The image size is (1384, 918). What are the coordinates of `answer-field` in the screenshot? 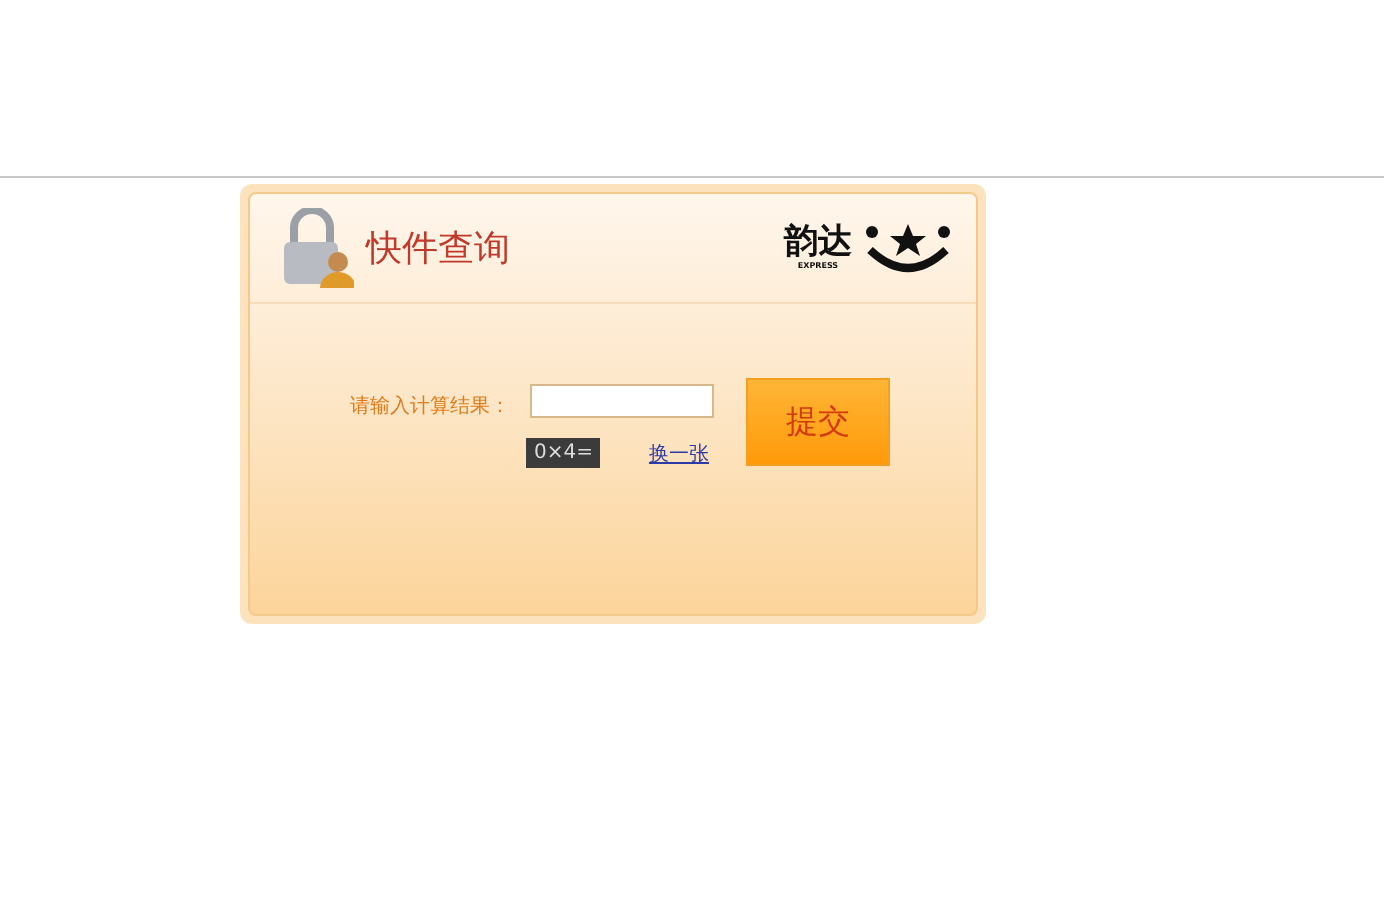 It's located at (622, 401).